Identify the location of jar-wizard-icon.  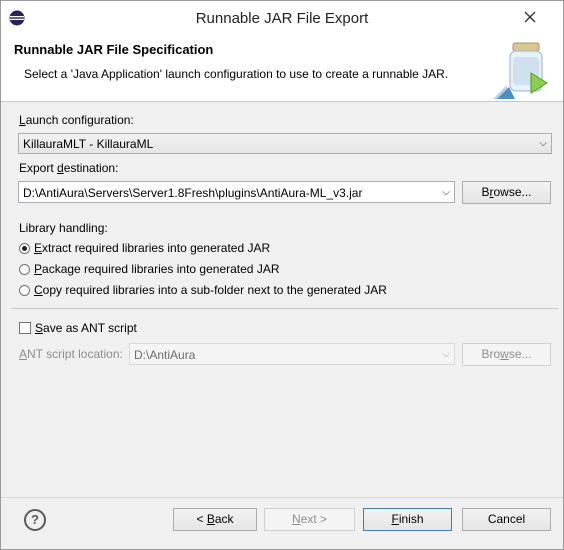
(520, 70).